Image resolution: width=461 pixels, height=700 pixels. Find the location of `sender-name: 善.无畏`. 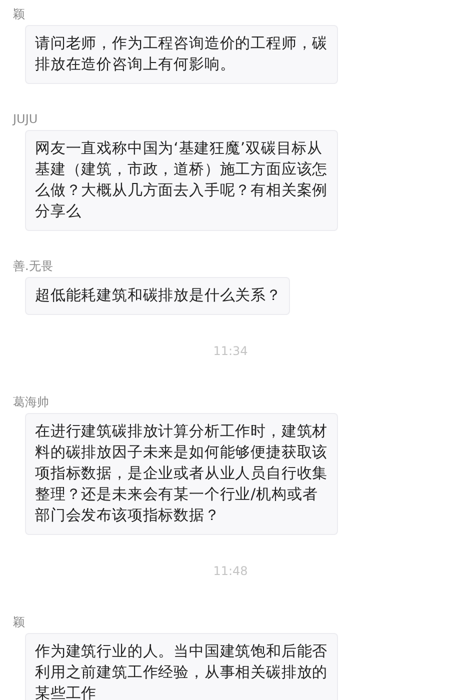

sender-name: 善.无畏 is located at coordinates (33, 266).